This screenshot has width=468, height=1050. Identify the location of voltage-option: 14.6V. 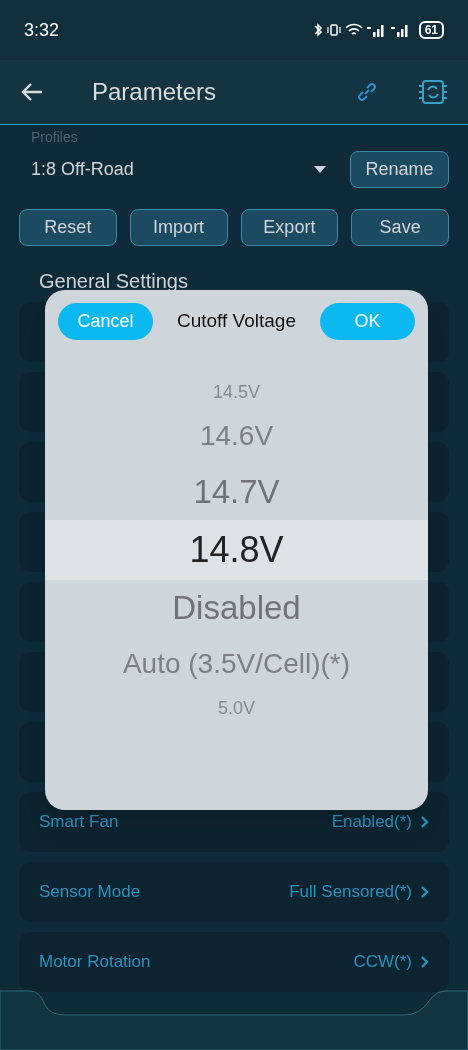
(236, 436).